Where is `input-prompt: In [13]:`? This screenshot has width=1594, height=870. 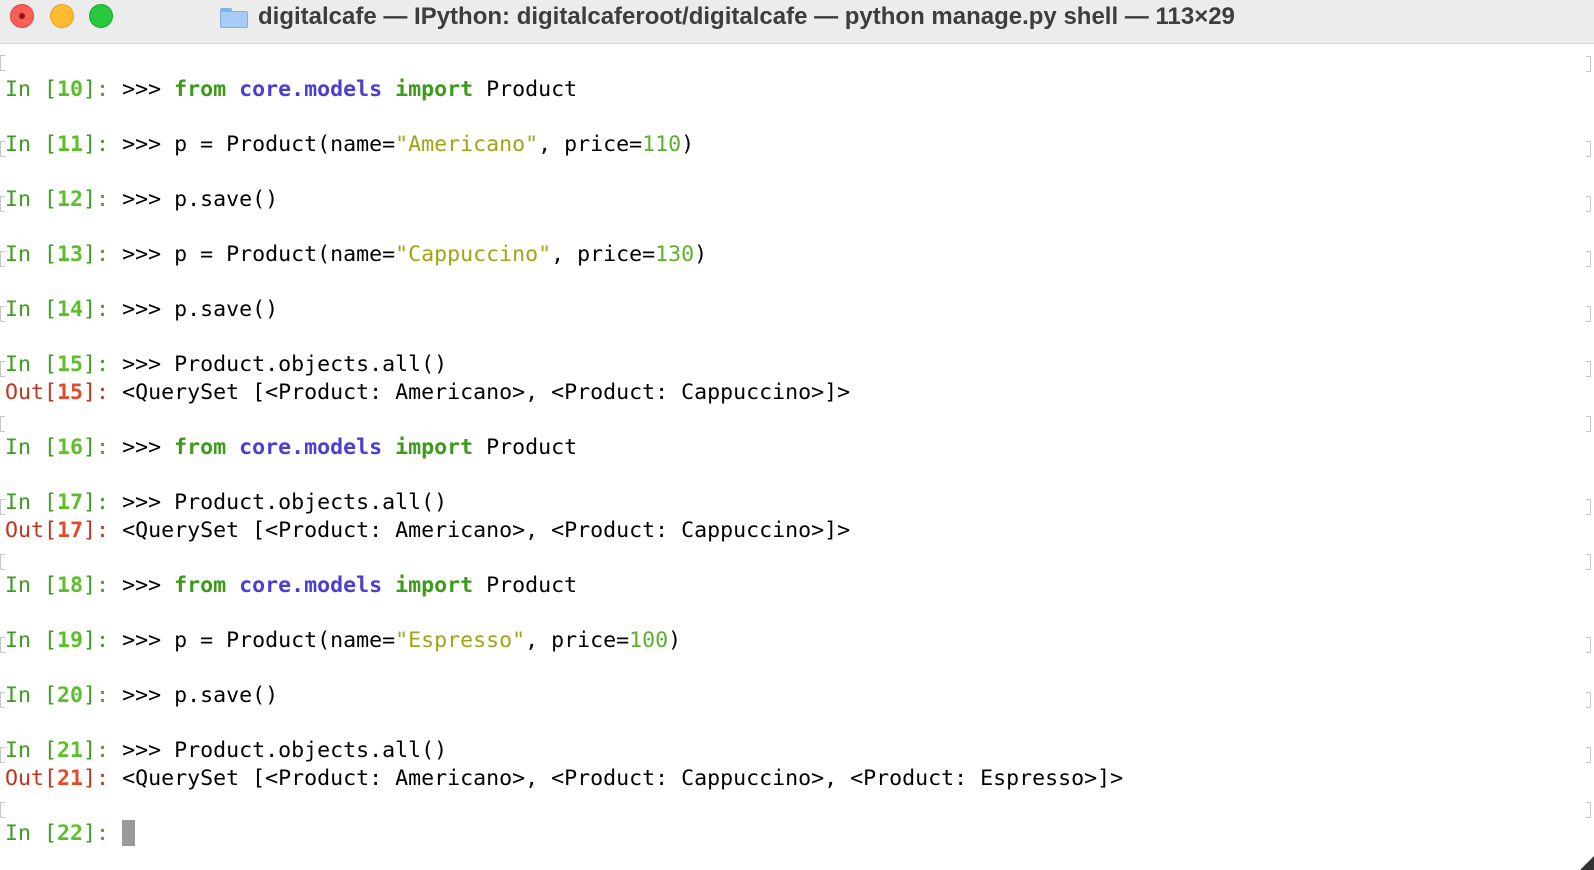
input-prompt: In [13]: is located at coordinates (63, 254).